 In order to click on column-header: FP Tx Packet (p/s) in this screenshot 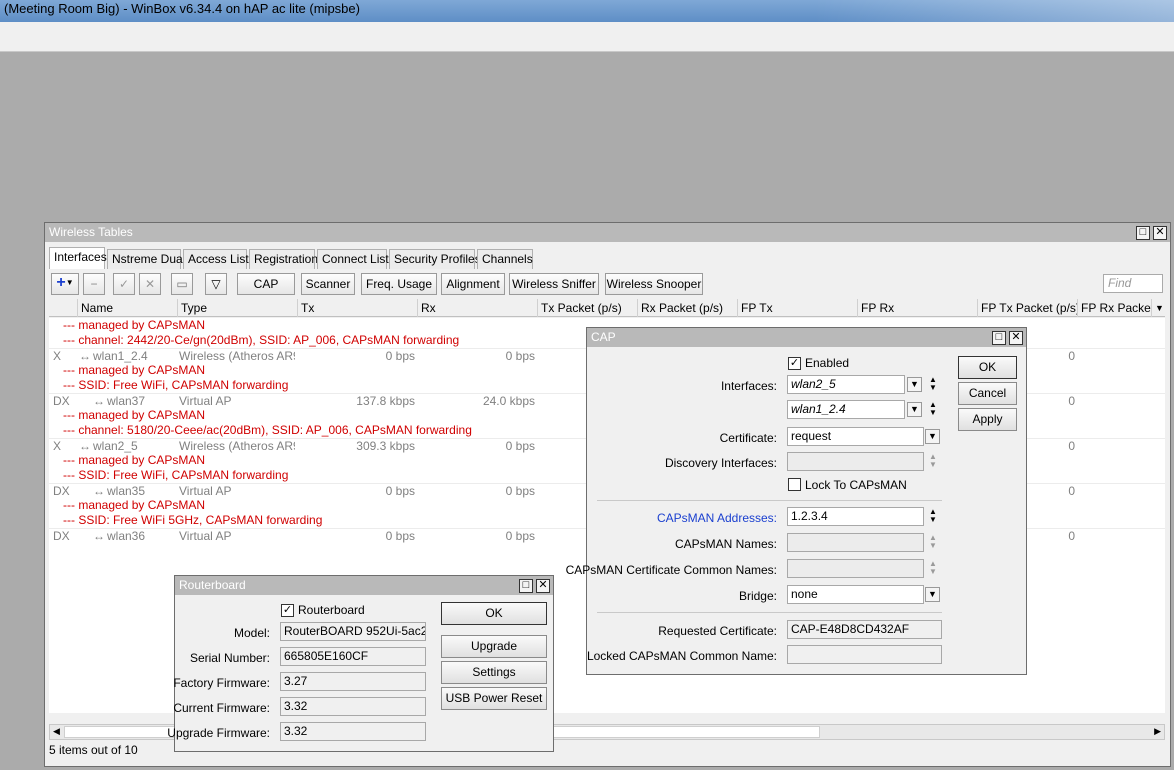, I will do `click(1027, 308)`.